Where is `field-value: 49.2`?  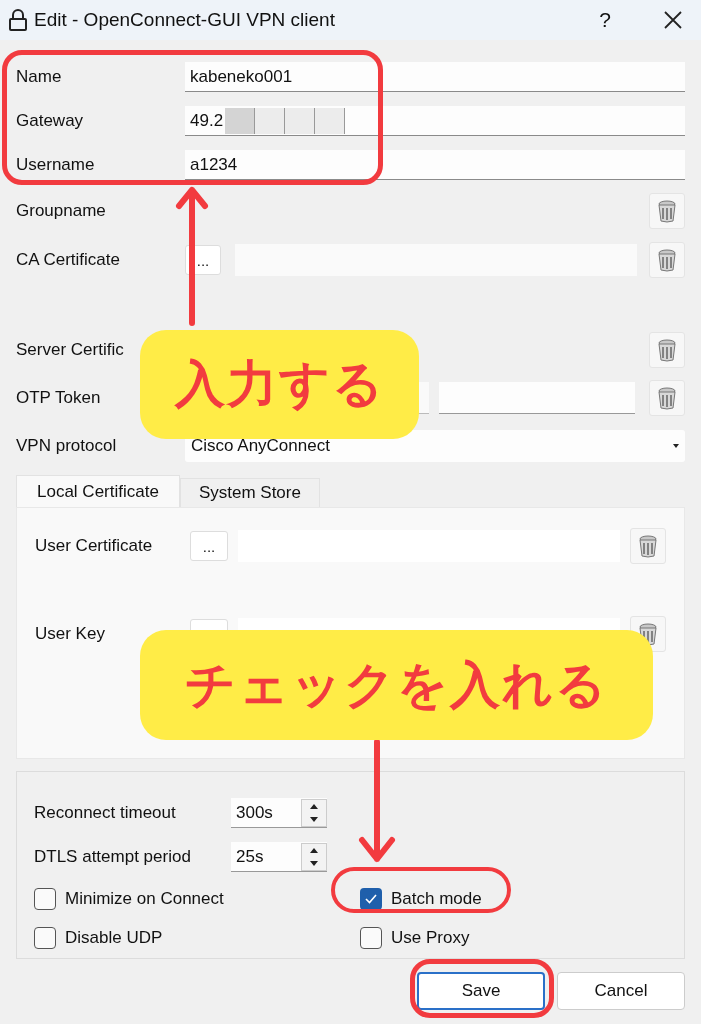 field-value: 49.2 is located at coordinates (207, 120).